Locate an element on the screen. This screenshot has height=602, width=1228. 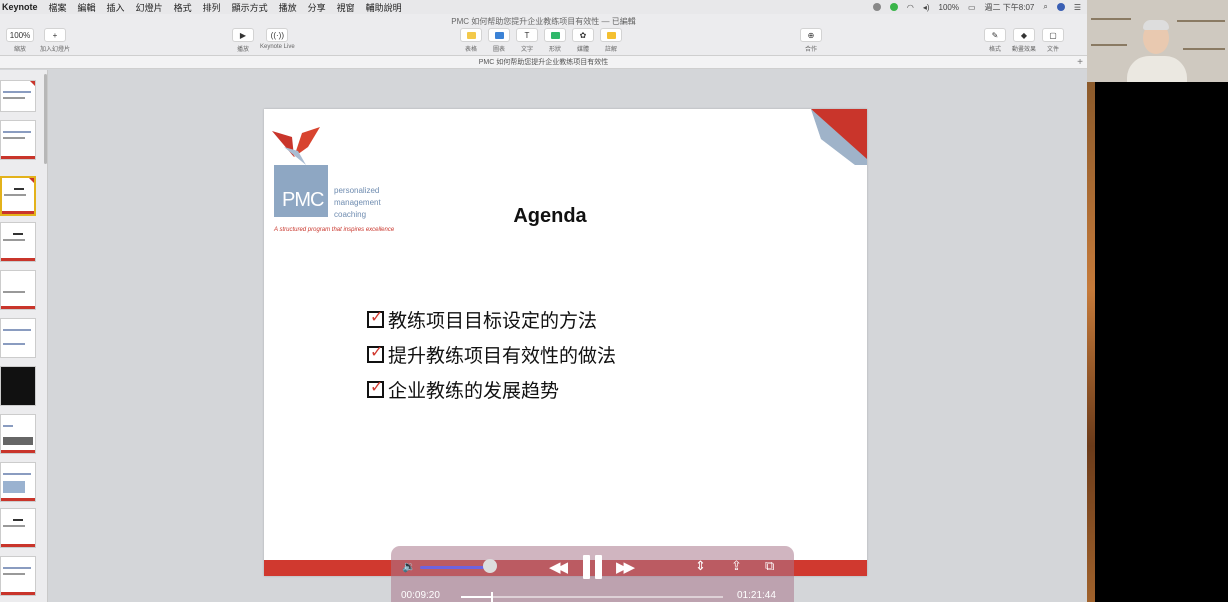
right-panel is located at coordinates (1157, 301).